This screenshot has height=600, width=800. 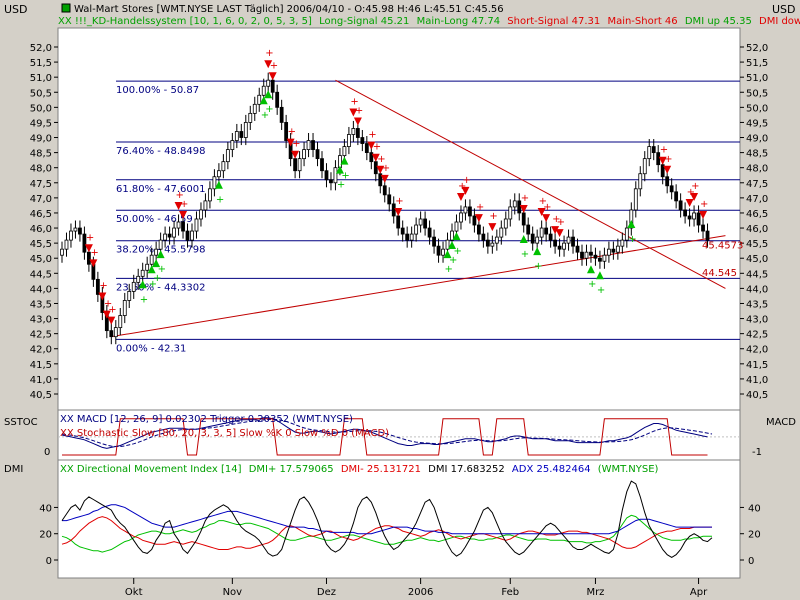 I want to click on price-tick-label-right: 42,0, so click(x=757, y=350).